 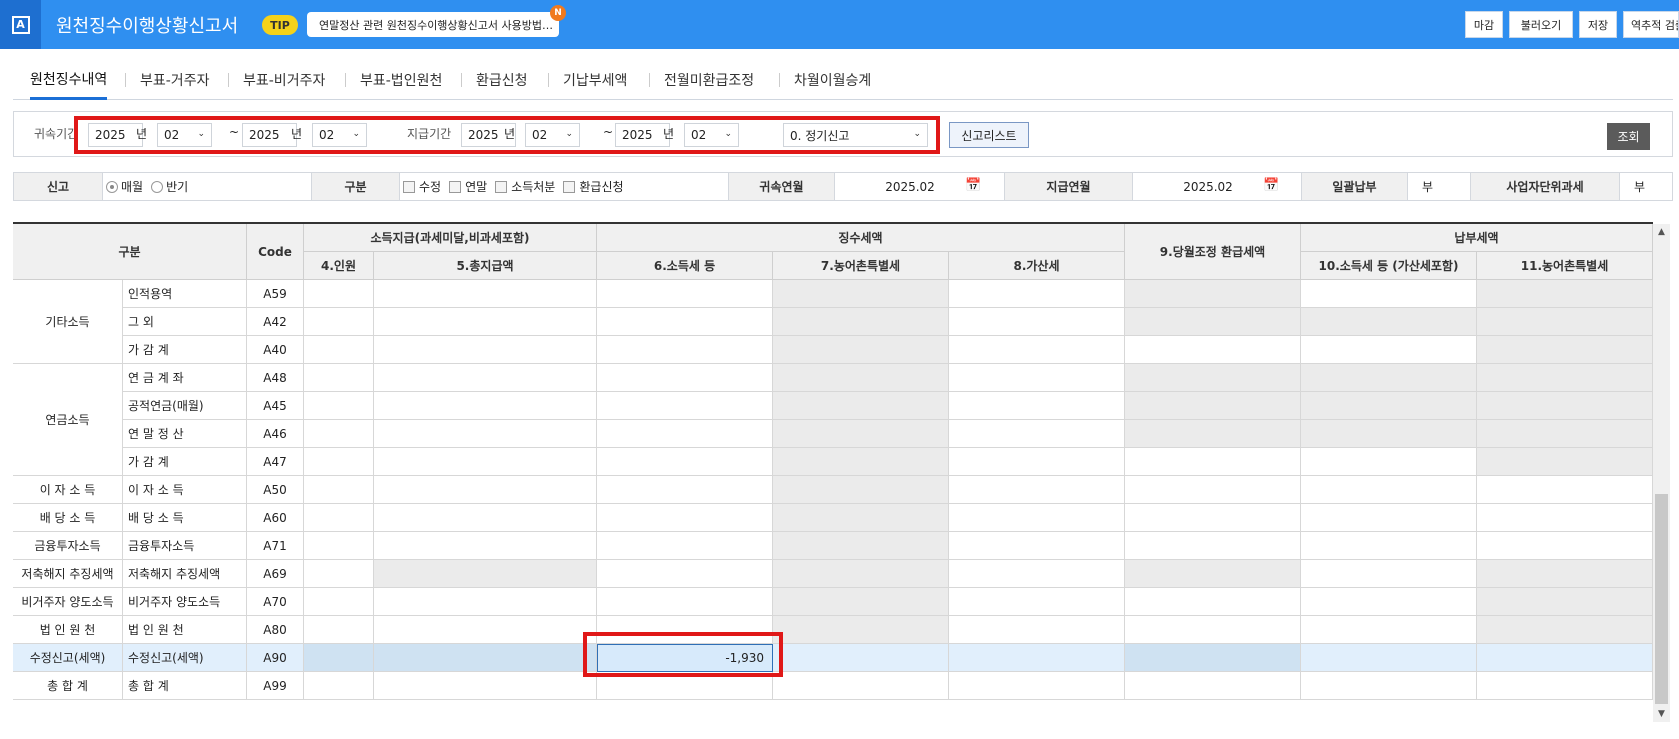 What do you see at coordinates (1271, 185) in the screenshot?
I see `calendar-icon: 📅` at bounding box center [1271, 185].